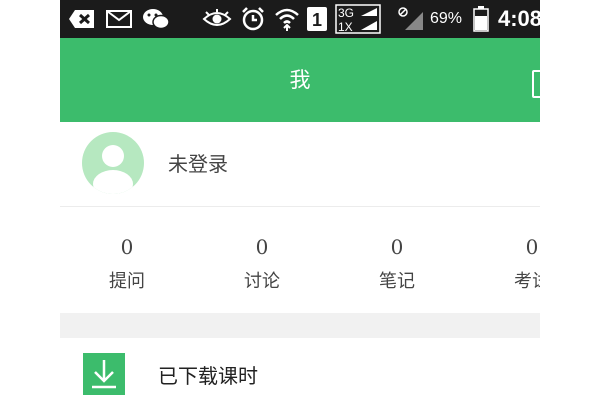 The height and width of the screenshot is (400, 600). I want to click on avatar, so click(113, 163).